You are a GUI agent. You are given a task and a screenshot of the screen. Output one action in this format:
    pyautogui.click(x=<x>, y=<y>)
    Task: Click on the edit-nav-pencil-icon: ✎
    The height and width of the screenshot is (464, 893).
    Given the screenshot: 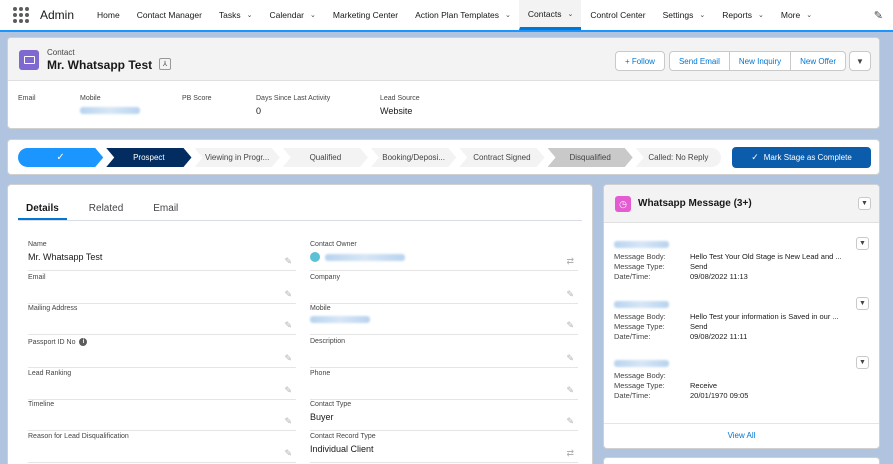 What is the action you would take?
    pyautogui.click(x=878, y=15)
    